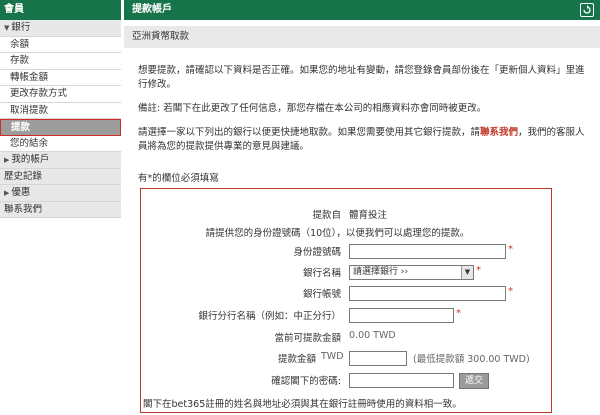 Image resolution: width=600 pixels, height=415 pixels. I want to click on sidebar-item-contact: 聯系我們, so click(60, 209).